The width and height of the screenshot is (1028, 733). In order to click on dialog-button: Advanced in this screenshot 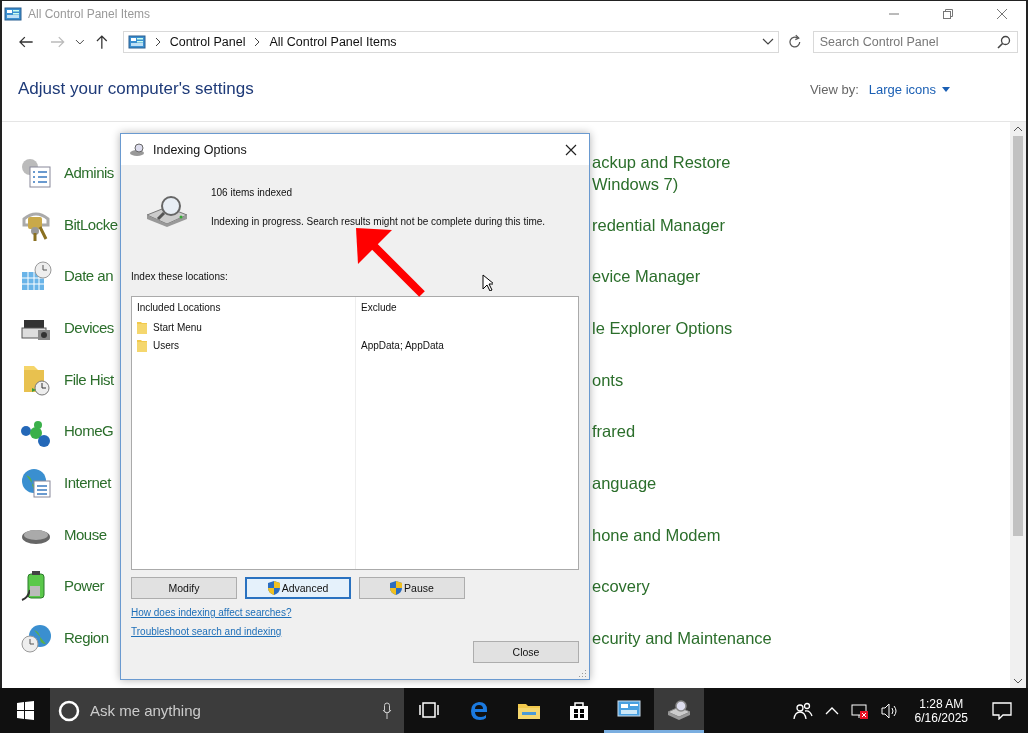, I will do `click(298, 588)`.